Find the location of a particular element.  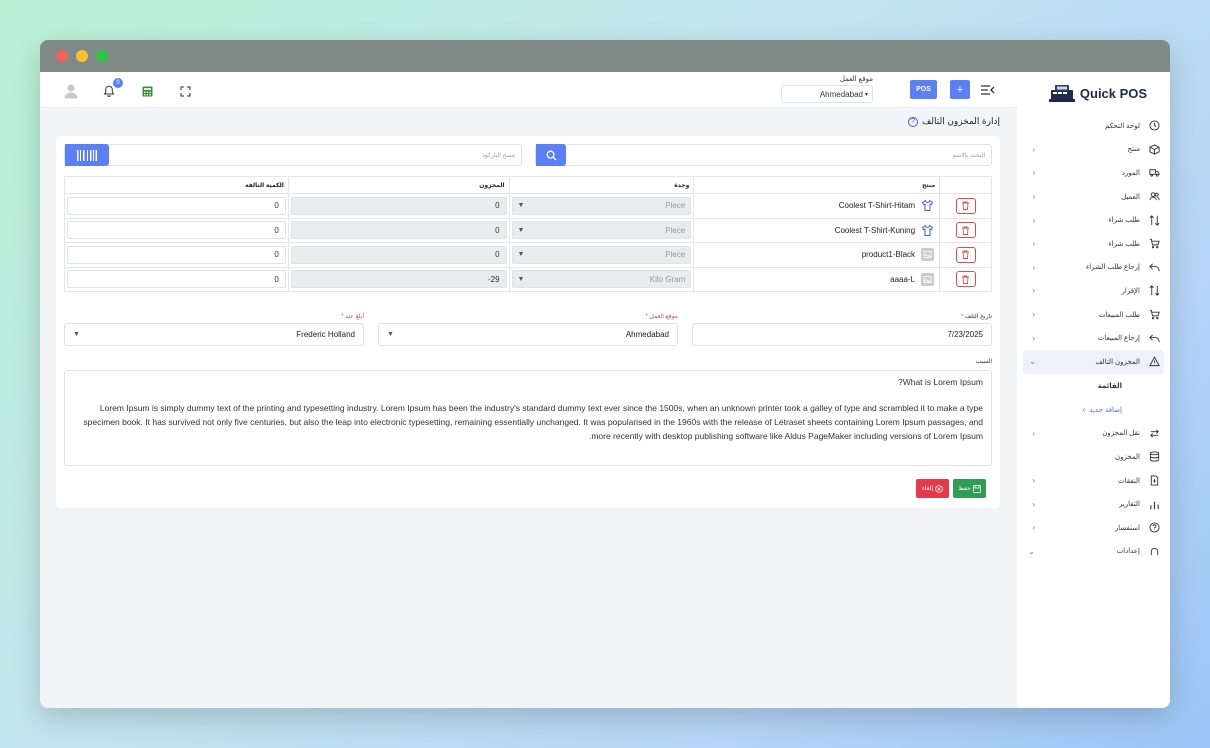

work-location-select: Ahmedabad ▾ is located at coordinates (827, 94).